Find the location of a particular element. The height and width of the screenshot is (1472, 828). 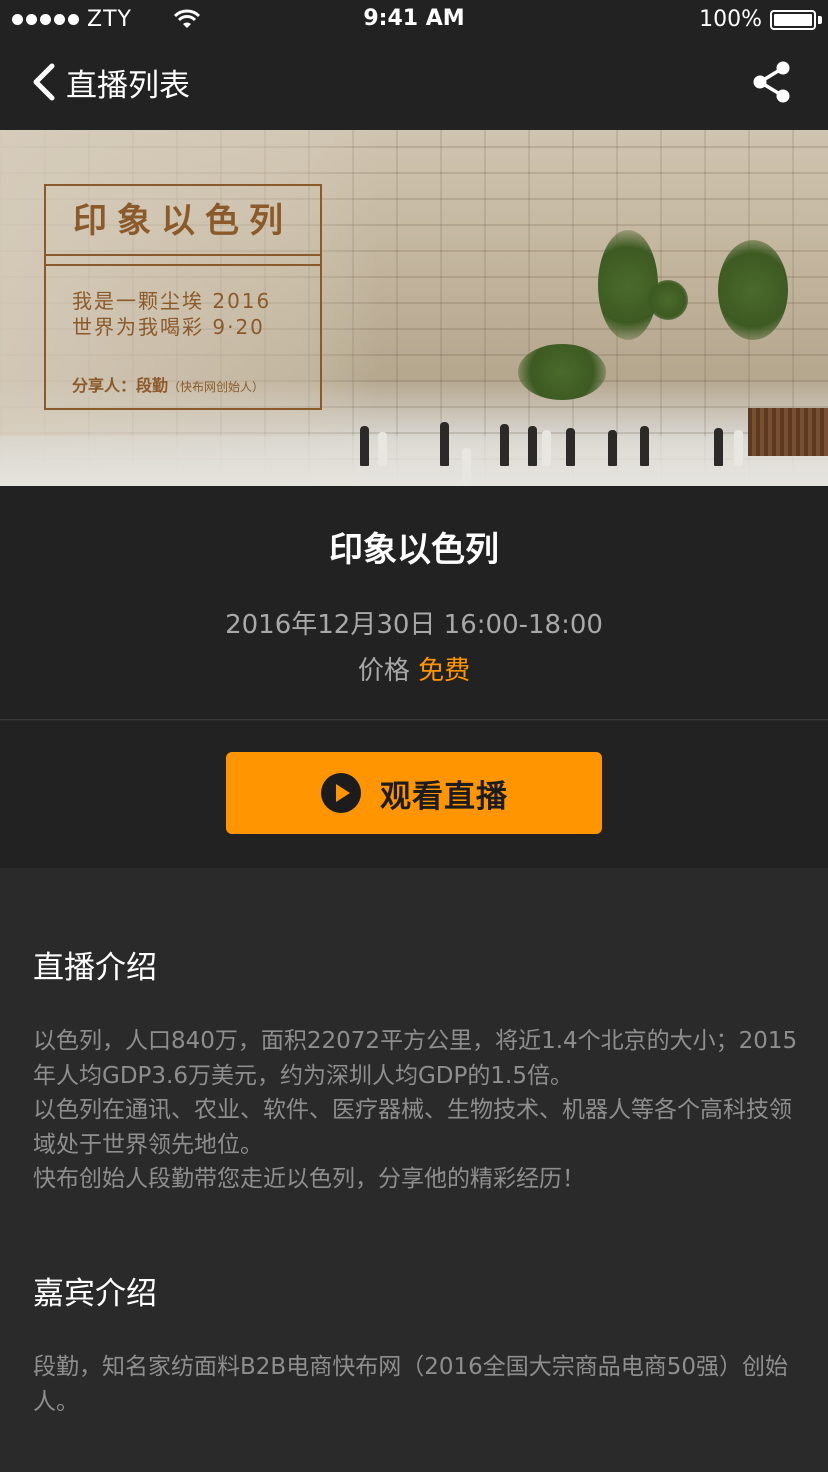

back-button: 直播列表 is located at coordinates (110, 82).